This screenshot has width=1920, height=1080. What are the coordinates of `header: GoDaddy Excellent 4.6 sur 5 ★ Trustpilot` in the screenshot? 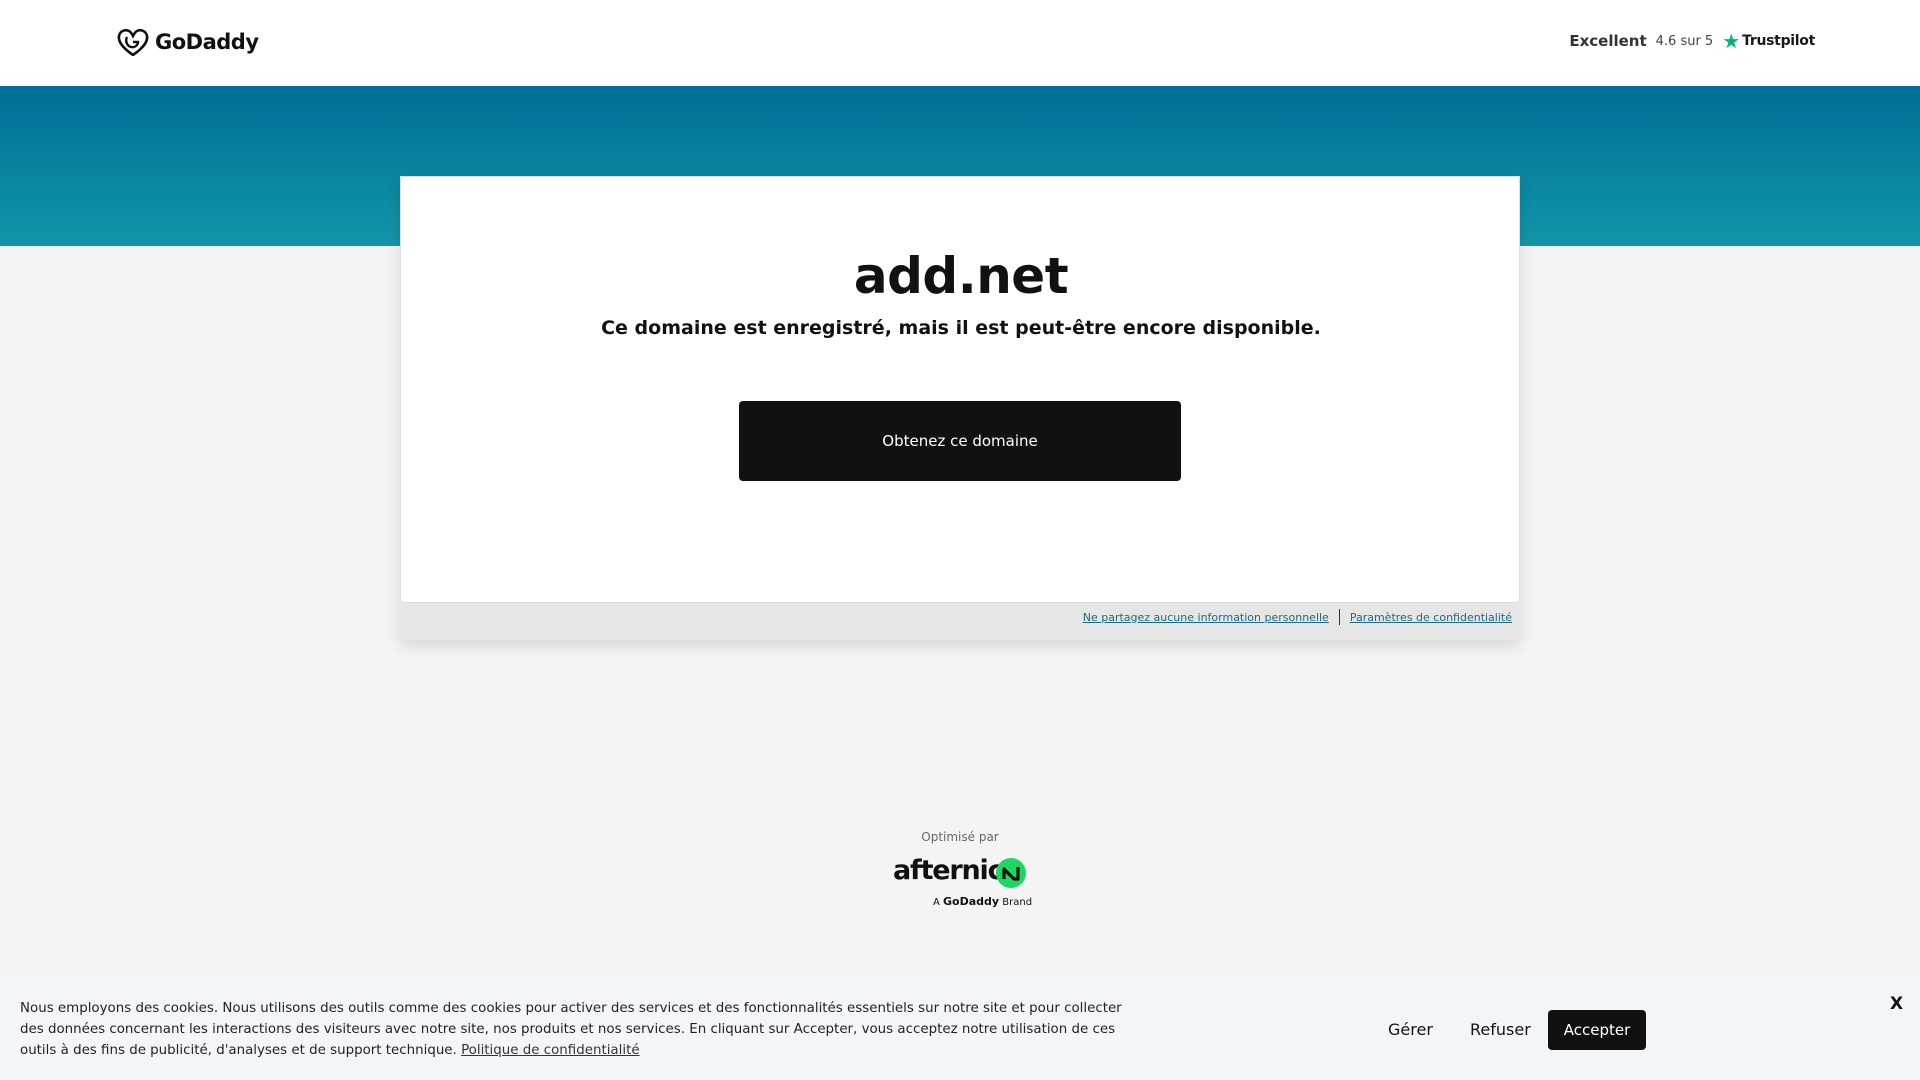 It's located at (960, 43).